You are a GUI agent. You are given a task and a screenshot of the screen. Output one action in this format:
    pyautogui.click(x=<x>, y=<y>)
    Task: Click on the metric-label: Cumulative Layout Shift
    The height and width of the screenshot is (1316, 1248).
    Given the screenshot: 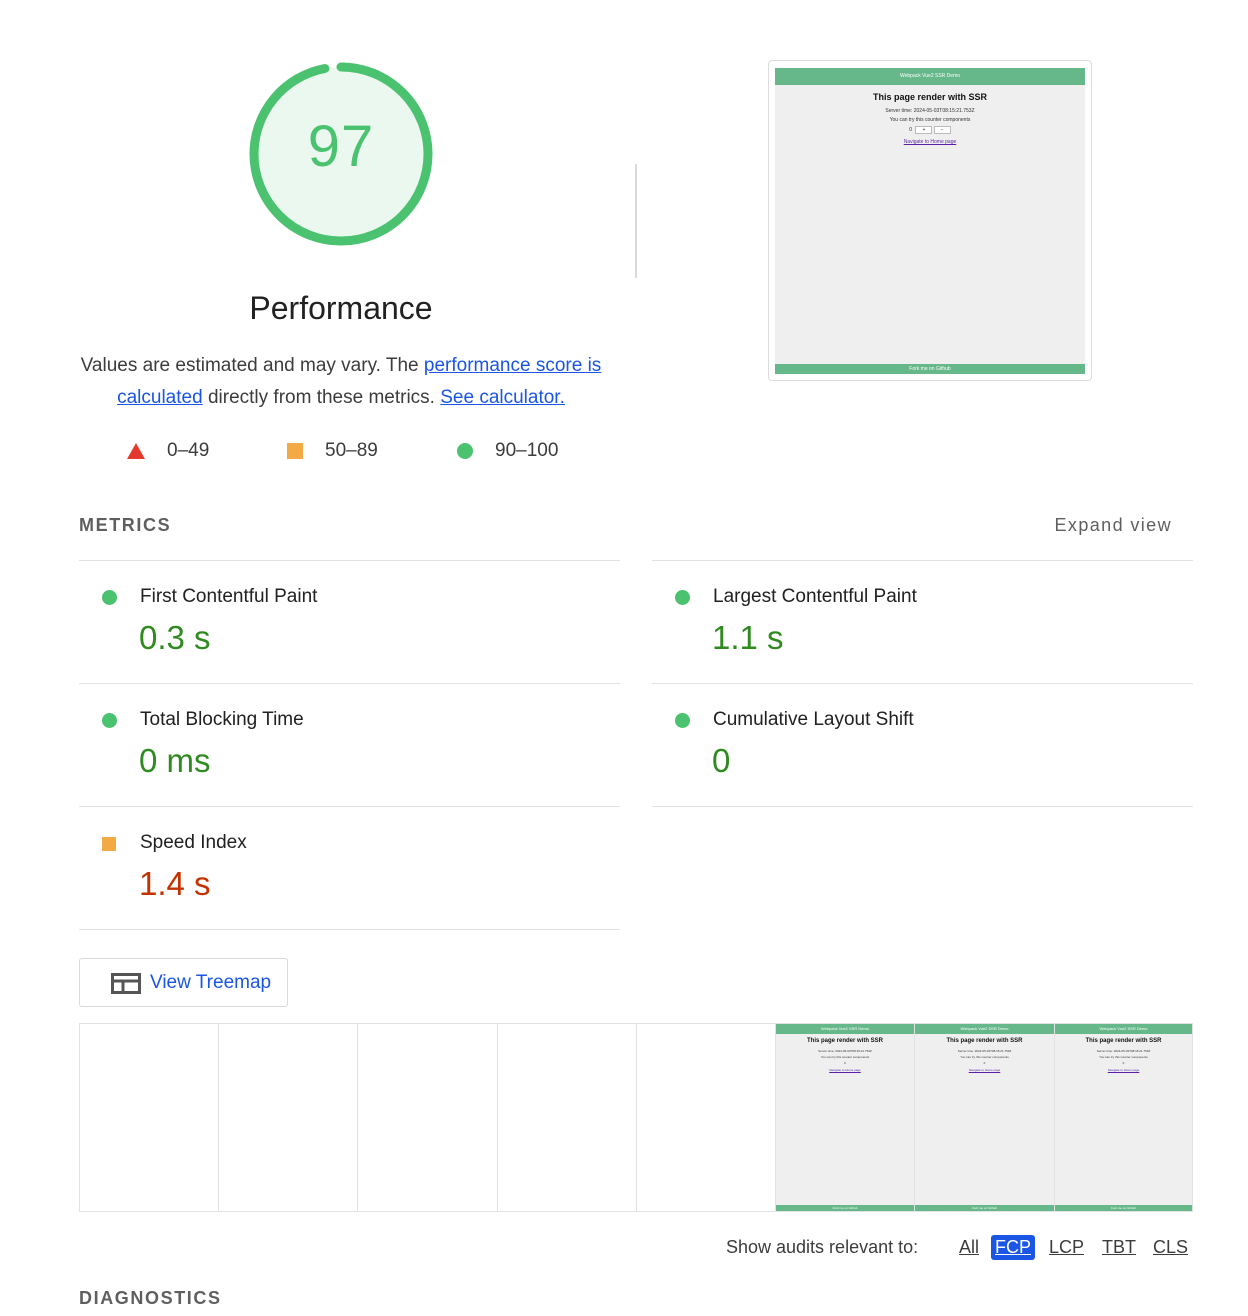 What is the action you would take?
    pyautogui.click(x=813, y=719)
    